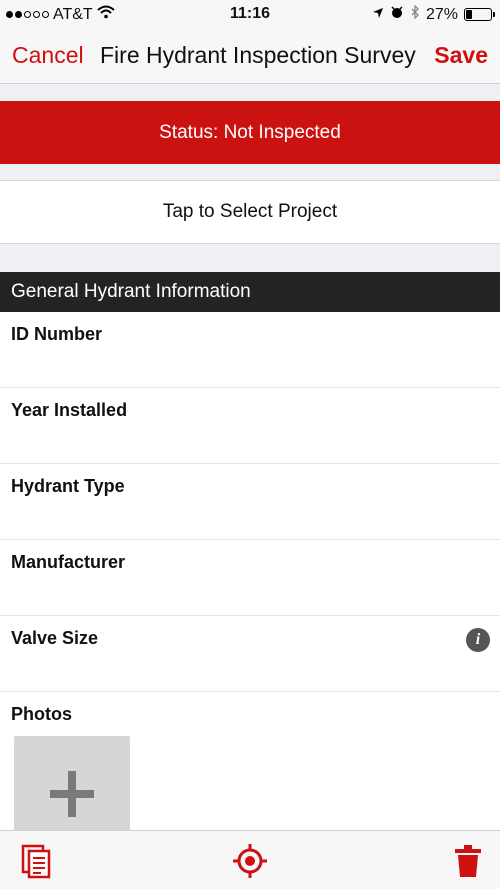 This screenshot has width=500, height=889. What do you see at coordinates (397, 14) in the screenshot?
I see `alarm-icon` at bounding box center [397, 14].